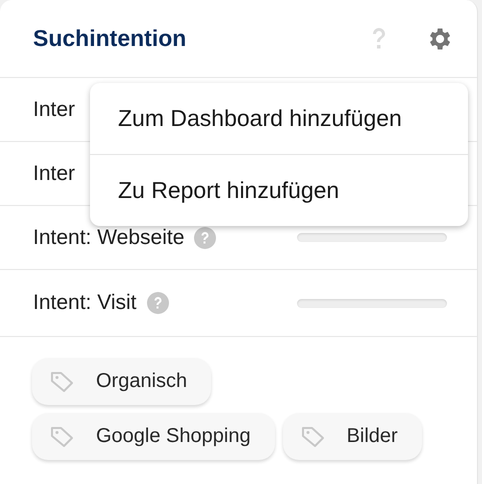 This screenshot has height=484, width=482. What do you see at coordinates (279, 190) in the screenshot?
I see `menu-item: Zu Report hinzufügen` at bounding box center [279, 190].